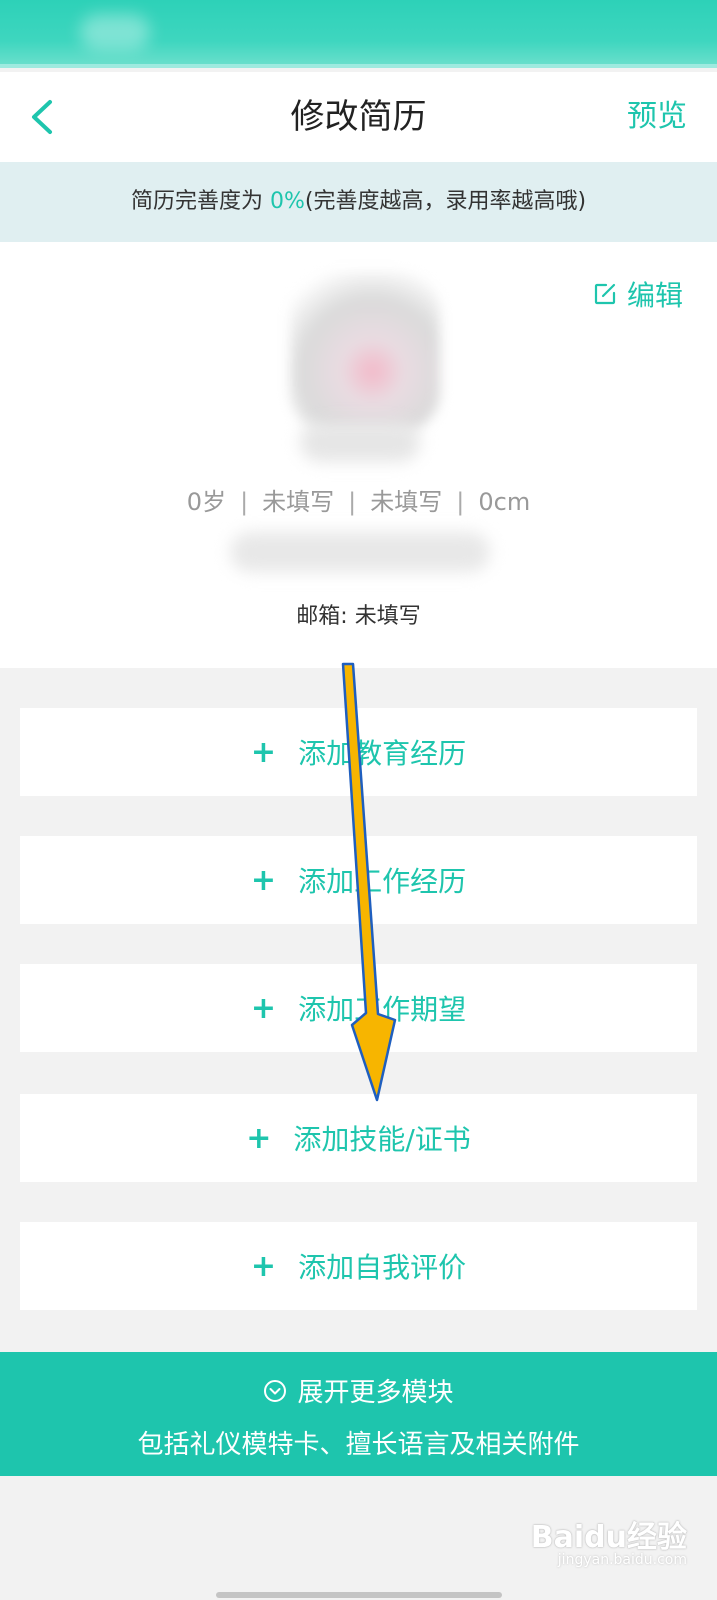  Describe the element at coordinates (360, 442) in the screenshot. I see `name-blurred` at that location.